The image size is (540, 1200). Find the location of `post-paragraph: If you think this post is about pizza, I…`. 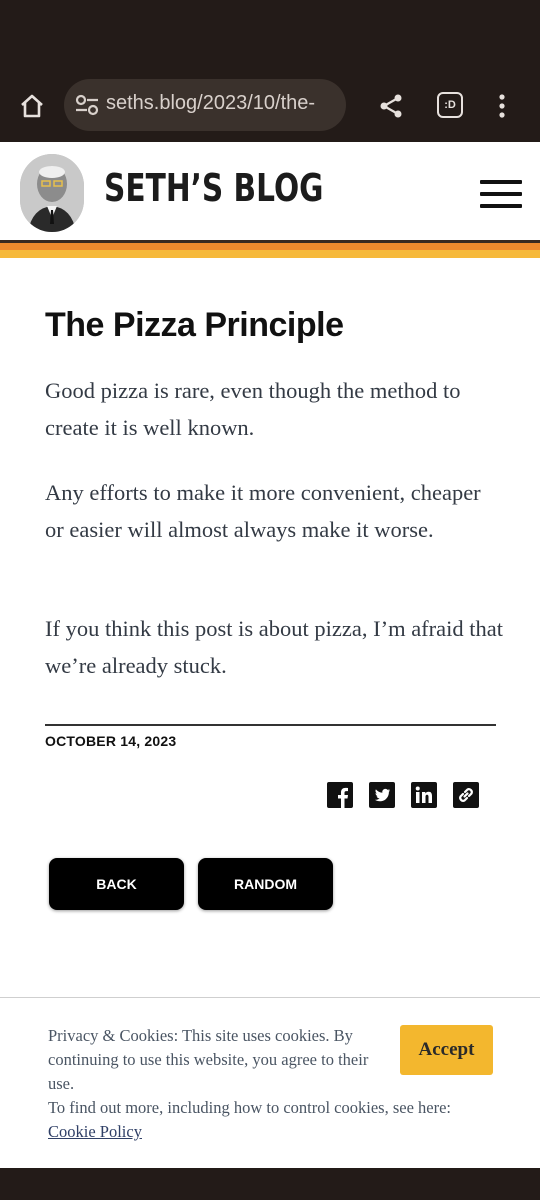

post-paragraph: If you think this post is about pizza, I… is located at coordinates (274, 647).